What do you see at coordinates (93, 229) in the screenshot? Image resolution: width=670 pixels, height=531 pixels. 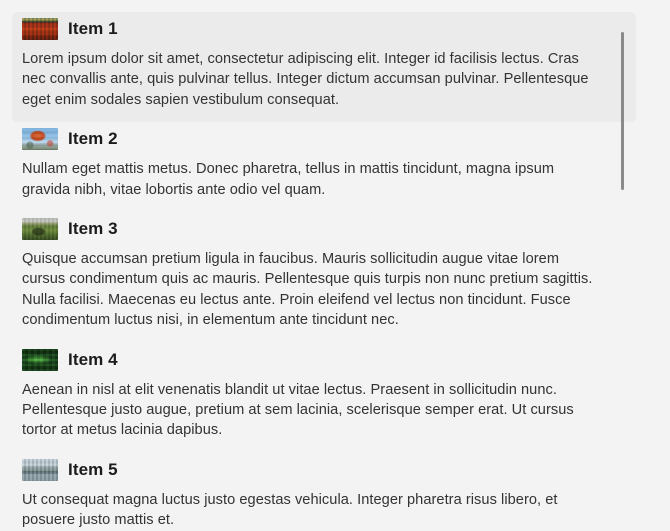 I see `list-item-title: Item 3` at bounding box center [93, 229].